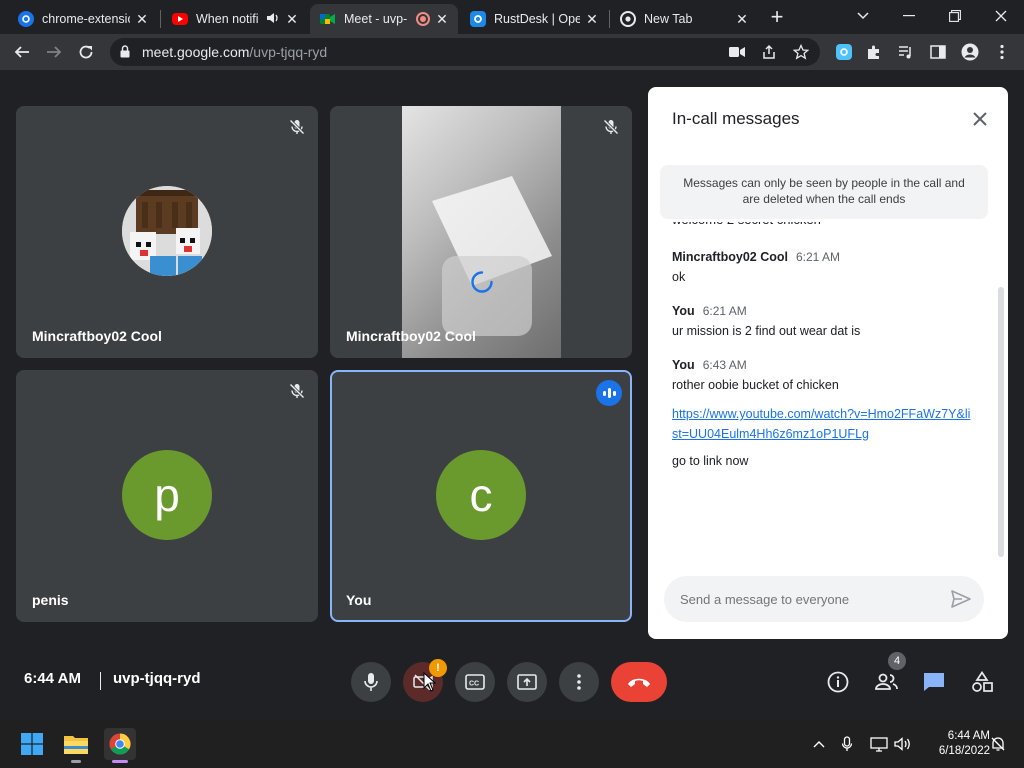 This screenshot has height=768, width=1024. Describe the element at coordinates (909, 16) in the screenshot. I see `minimize-button` at that location.